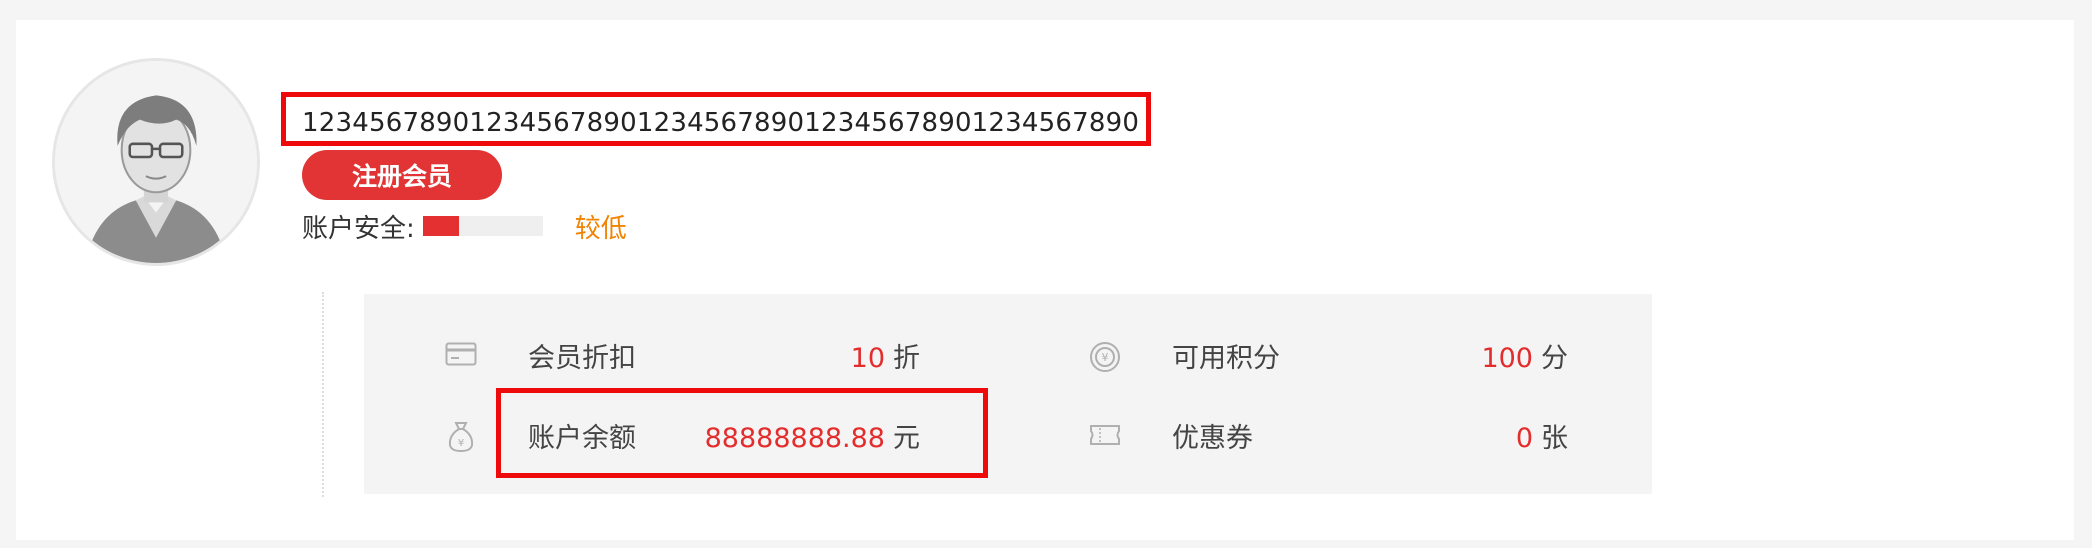 The image size is (2092, 548). Describe the element at coordinates (440, 226) in the screenshot. I see `security-strength-fill` at that location.